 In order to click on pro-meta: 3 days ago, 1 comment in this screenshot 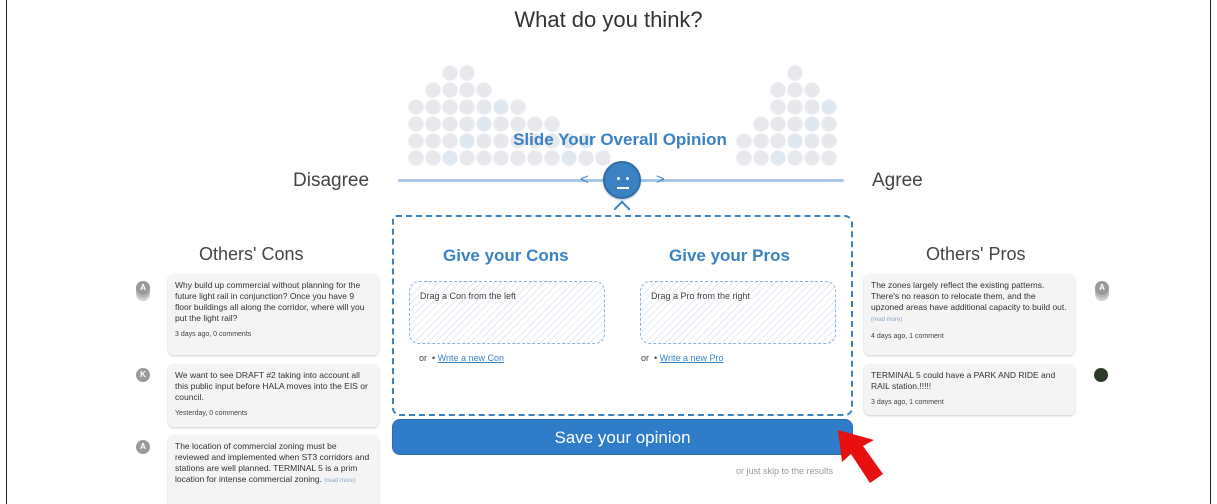, I will do `click(907, 402)`.